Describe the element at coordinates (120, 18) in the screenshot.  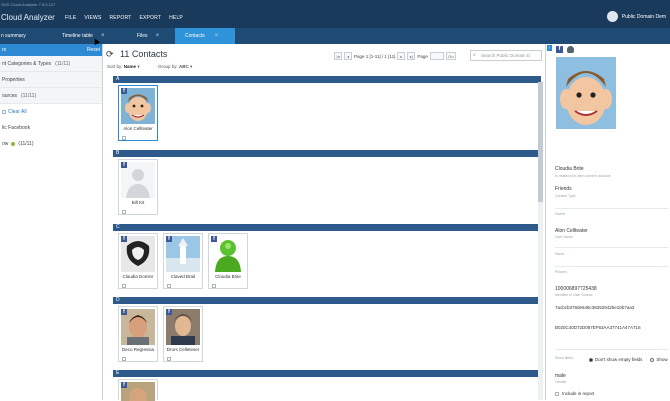
I see `menu-report: REPORT` at that location.